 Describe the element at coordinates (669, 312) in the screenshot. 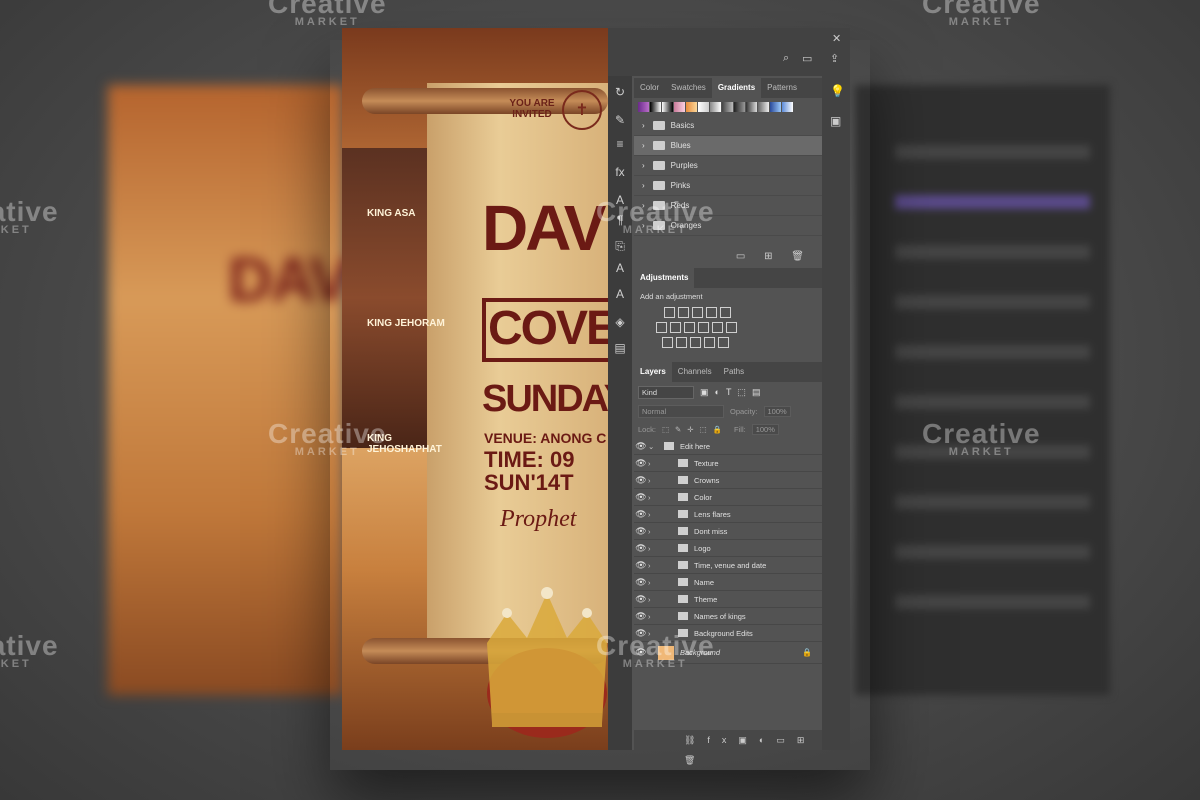

I see `brightness-icon` at that location.